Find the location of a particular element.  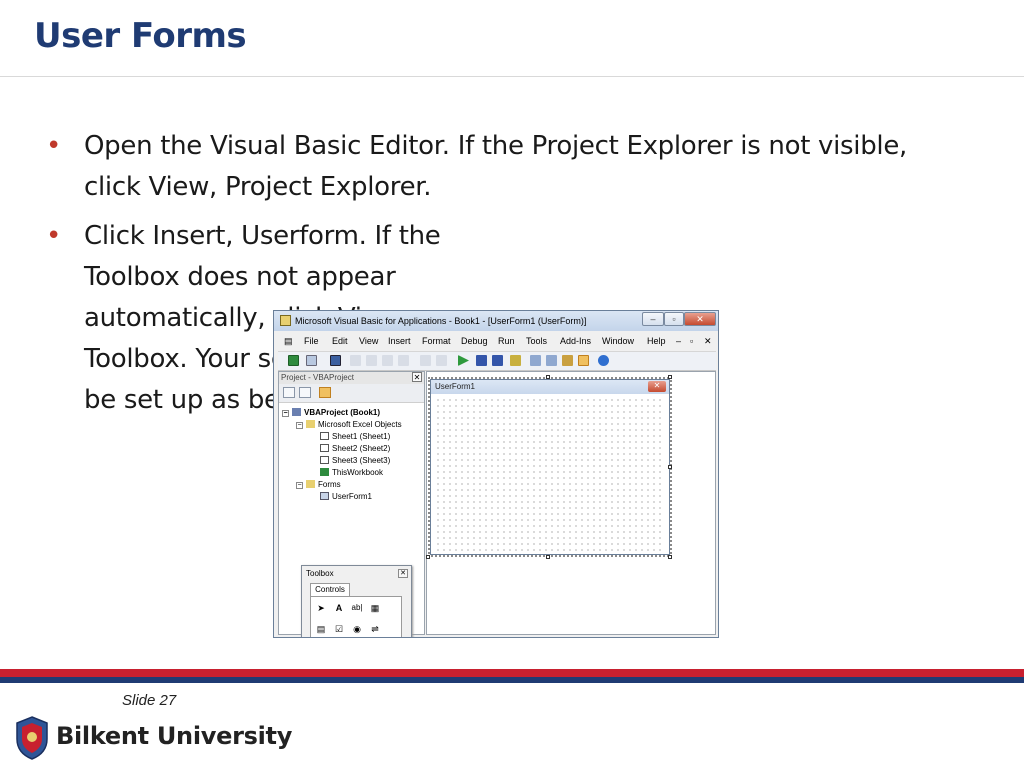

tree-node-sheet1: Sheet1 (Sheet1) is located at coordinates (355, 436).